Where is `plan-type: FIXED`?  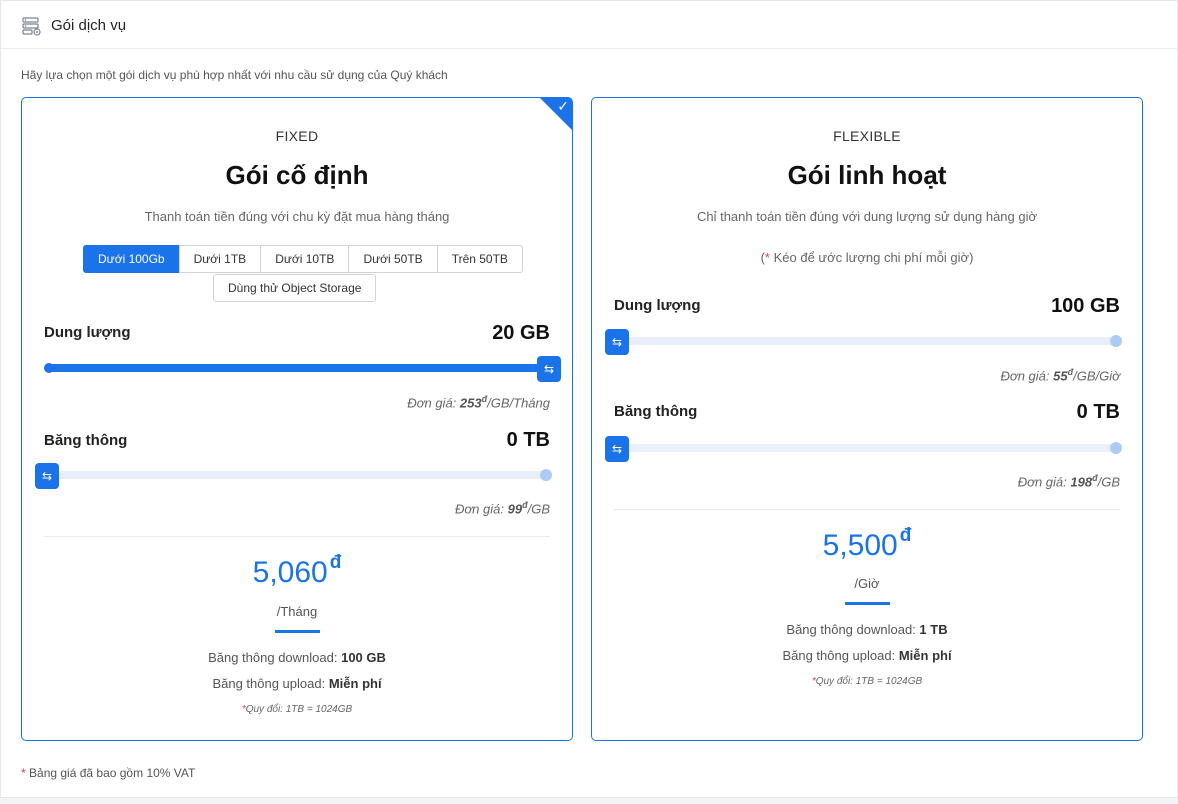 plan-type: FIXED is located at coordinates (297, 136).